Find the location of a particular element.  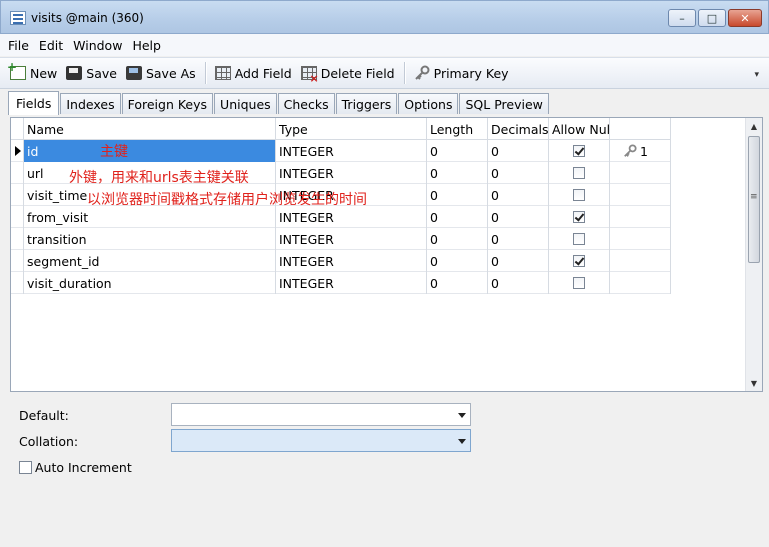

table-row: visit_duration INTEGER 0 0 is located at coordinates (341, 283).